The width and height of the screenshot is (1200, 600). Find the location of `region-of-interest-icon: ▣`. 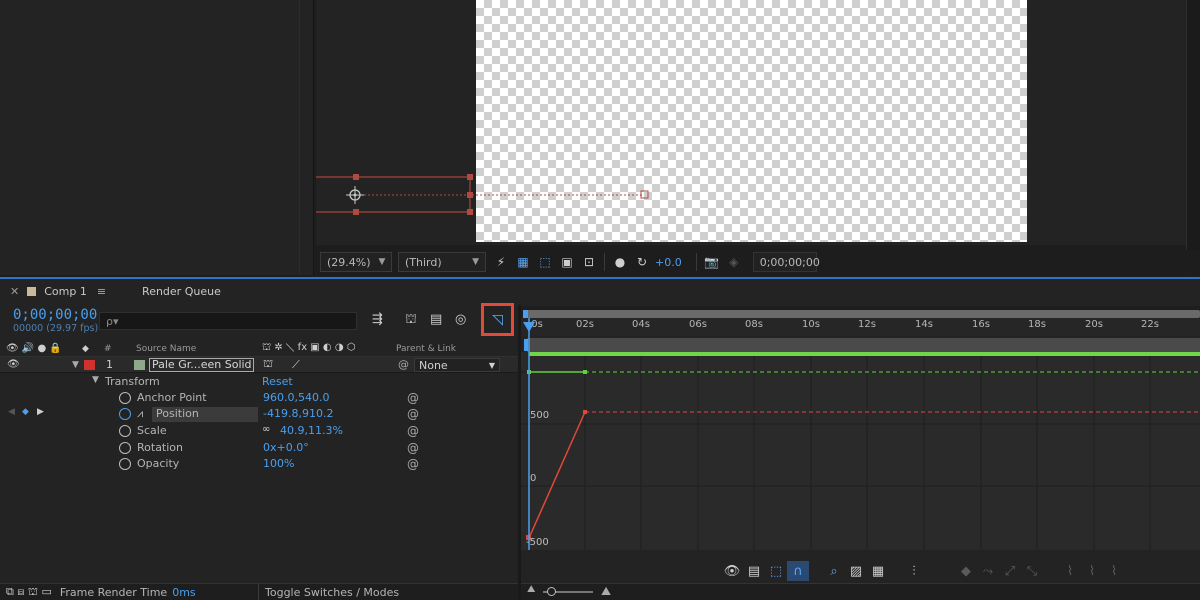

region-of-interest-icon: ▣ is located at coordinates (567, 262).